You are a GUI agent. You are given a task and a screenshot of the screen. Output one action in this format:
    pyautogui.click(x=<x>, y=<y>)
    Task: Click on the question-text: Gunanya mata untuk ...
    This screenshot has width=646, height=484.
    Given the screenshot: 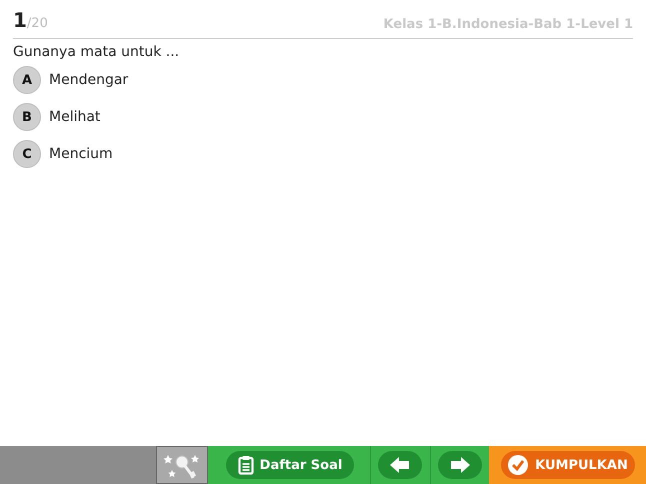 What is the action you would take?
    pyautogui.click(x=96, y=52)
    